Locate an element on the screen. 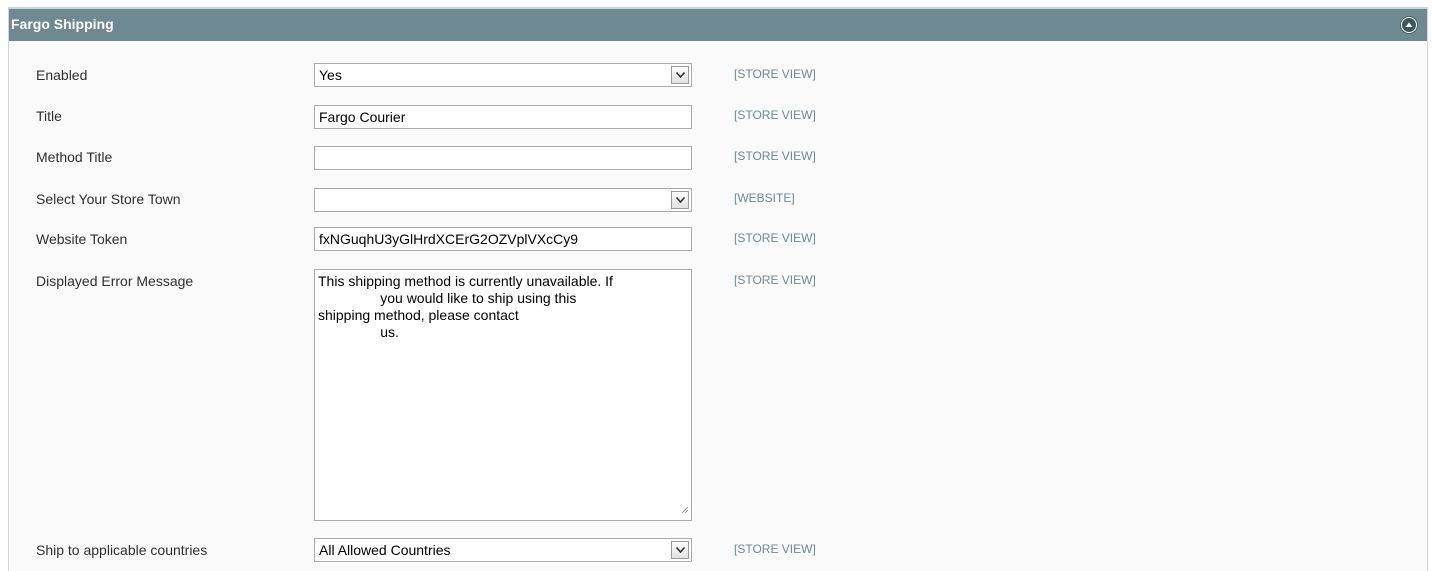  resize-grip-icon is located at coordinates (684, 509).